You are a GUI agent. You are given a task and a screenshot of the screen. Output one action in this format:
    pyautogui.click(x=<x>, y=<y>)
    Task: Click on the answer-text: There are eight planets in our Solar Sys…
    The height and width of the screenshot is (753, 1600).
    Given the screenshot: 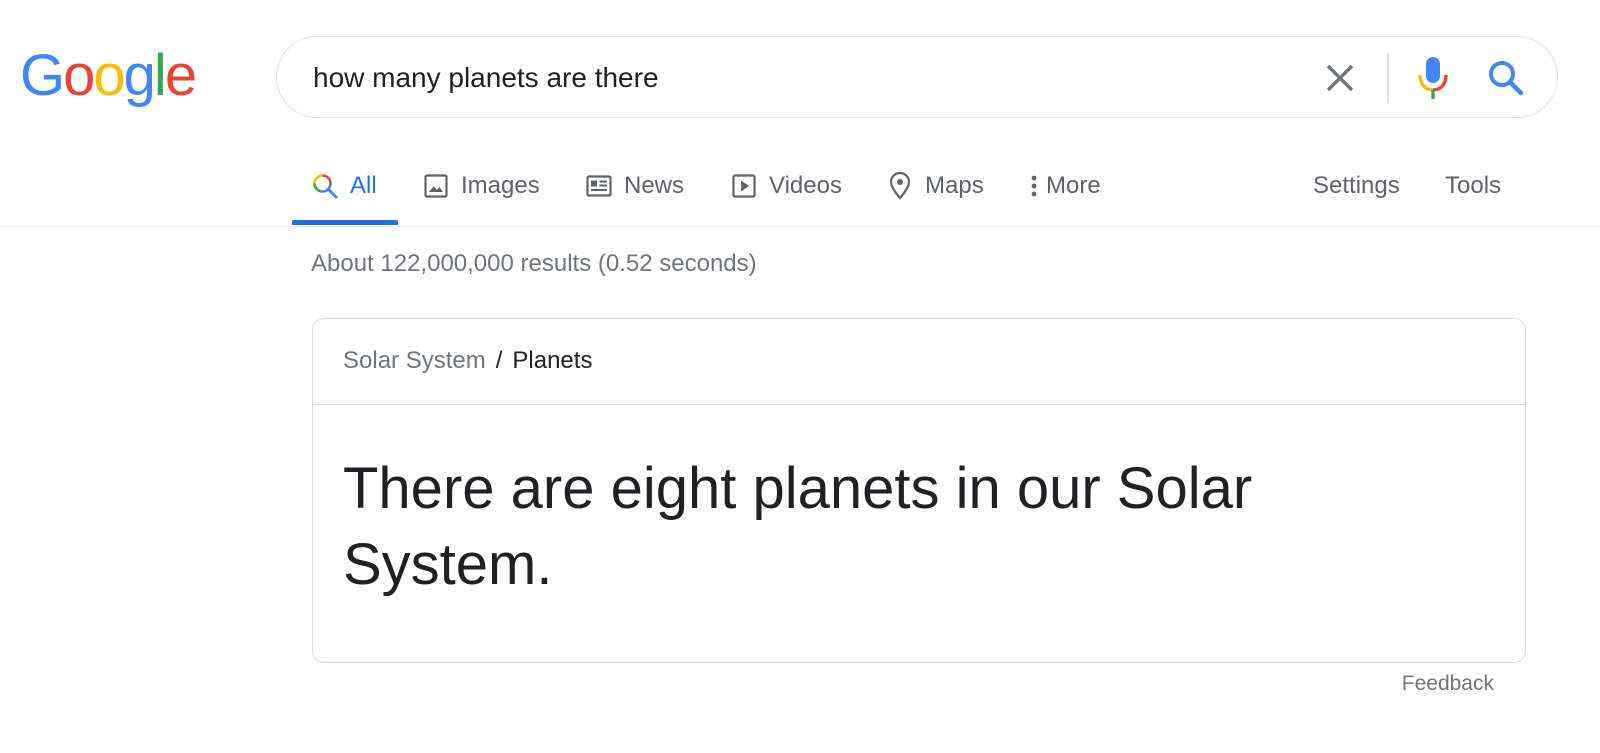 What is the action you would take?
    pyautogui.click(x=798, y=526)
    